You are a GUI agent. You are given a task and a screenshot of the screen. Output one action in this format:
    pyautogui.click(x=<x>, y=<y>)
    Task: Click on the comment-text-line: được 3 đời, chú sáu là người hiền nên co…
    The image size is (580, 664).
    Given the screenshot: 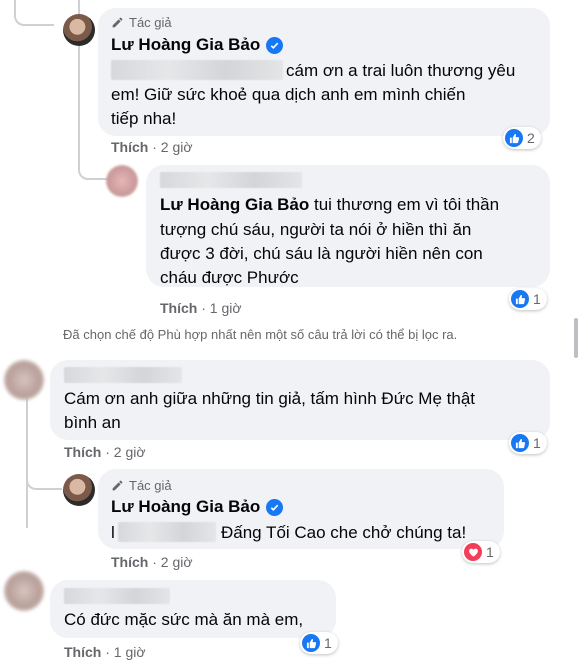 What is the action you would take?
    pyautogui.click(x=321, y=253)
    